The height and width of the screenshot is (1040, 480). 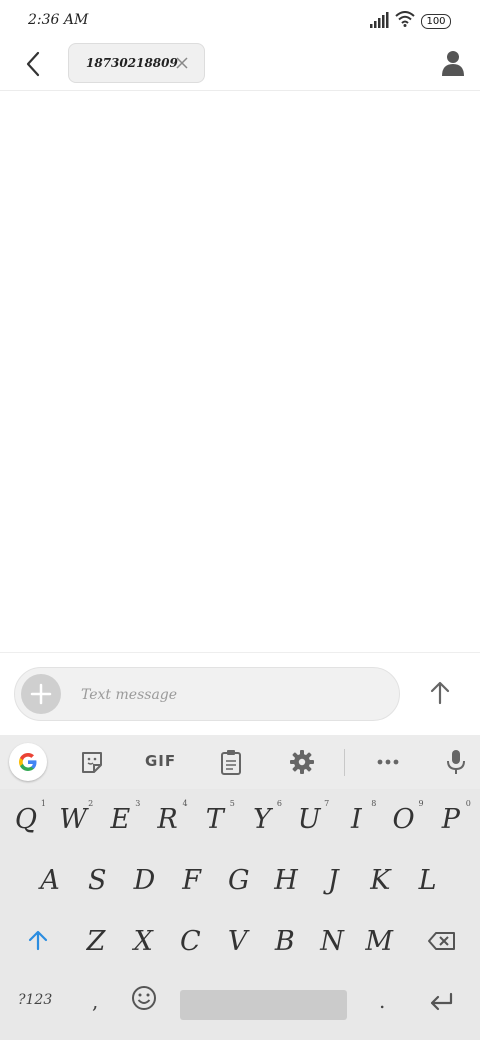 What do you see at coordinates (374, 803) in the screenshot?
I see `key-number-hint: 8` at bounding box center [374, 803].